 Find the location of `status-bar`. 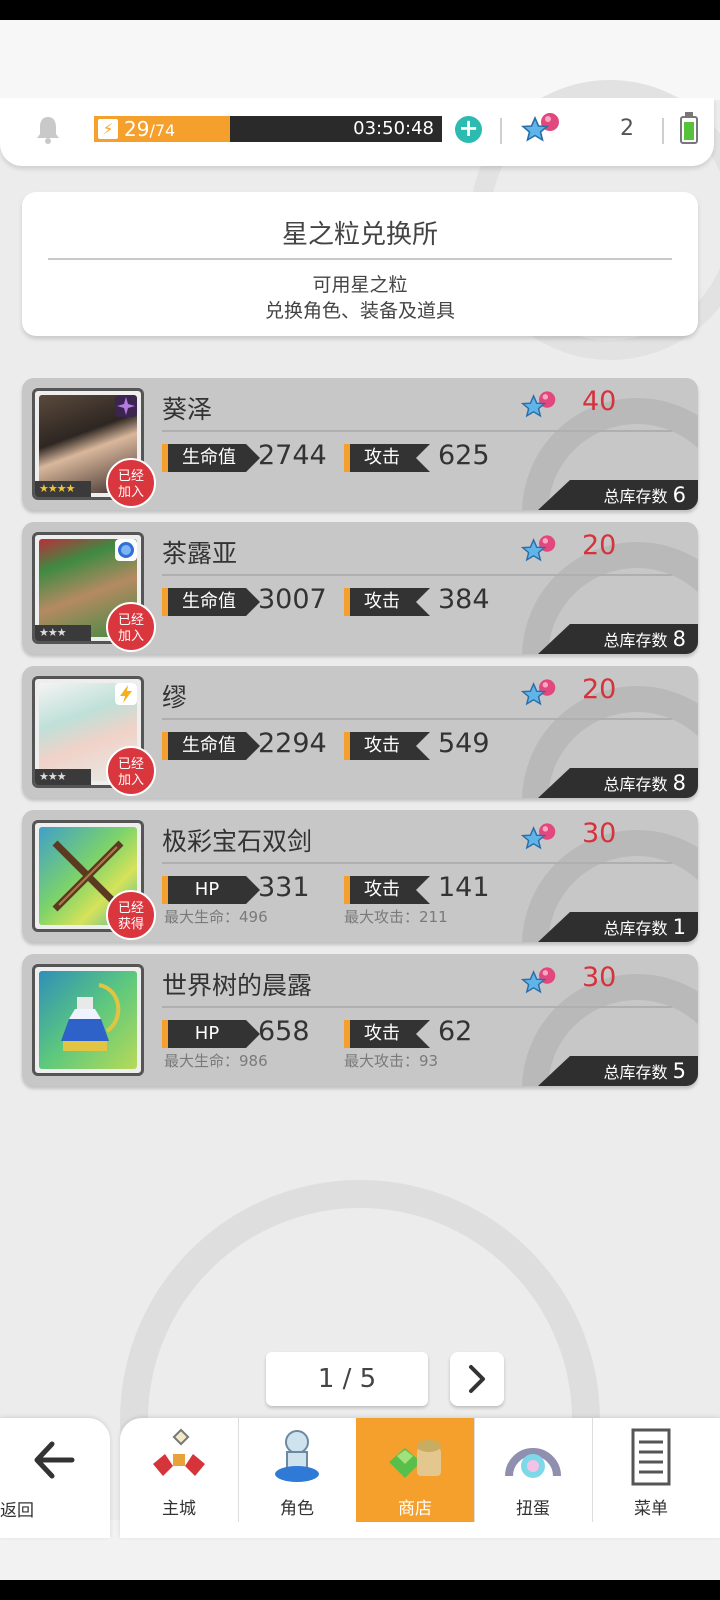

status-bar is located at coordinates (360, 10).